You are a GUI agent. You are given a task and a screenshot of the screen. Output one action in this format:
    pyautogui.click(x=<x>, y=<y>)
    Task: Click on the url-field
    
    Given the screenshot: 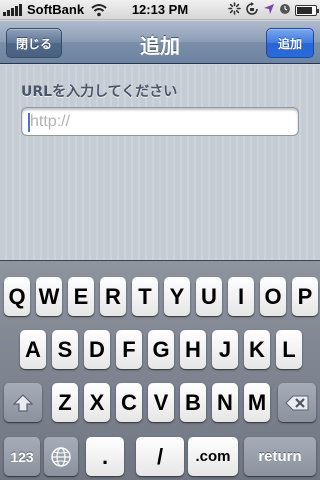 What is the action you would take?
    pyautogui.click(x=160, y=121)
    